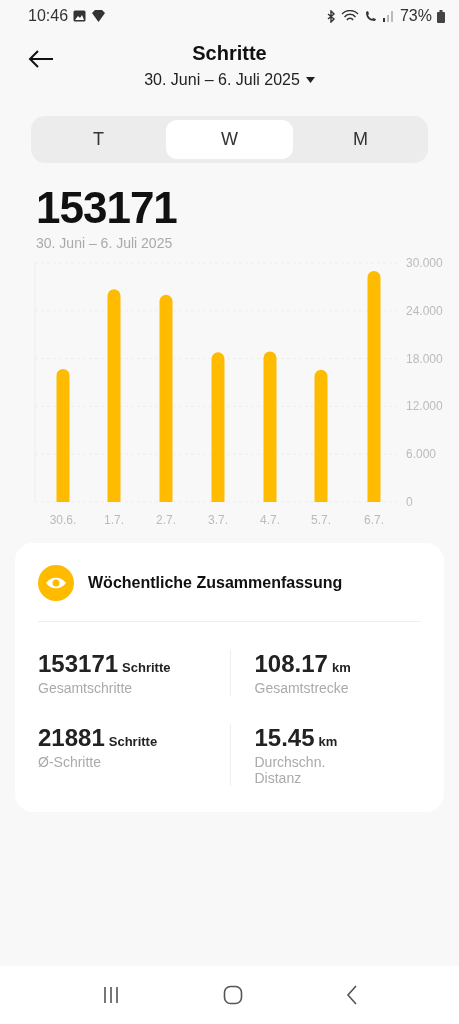 This screenshot has width=459, height=1024. I want to click on x-axis-label: 3.7., so click(218, 520).